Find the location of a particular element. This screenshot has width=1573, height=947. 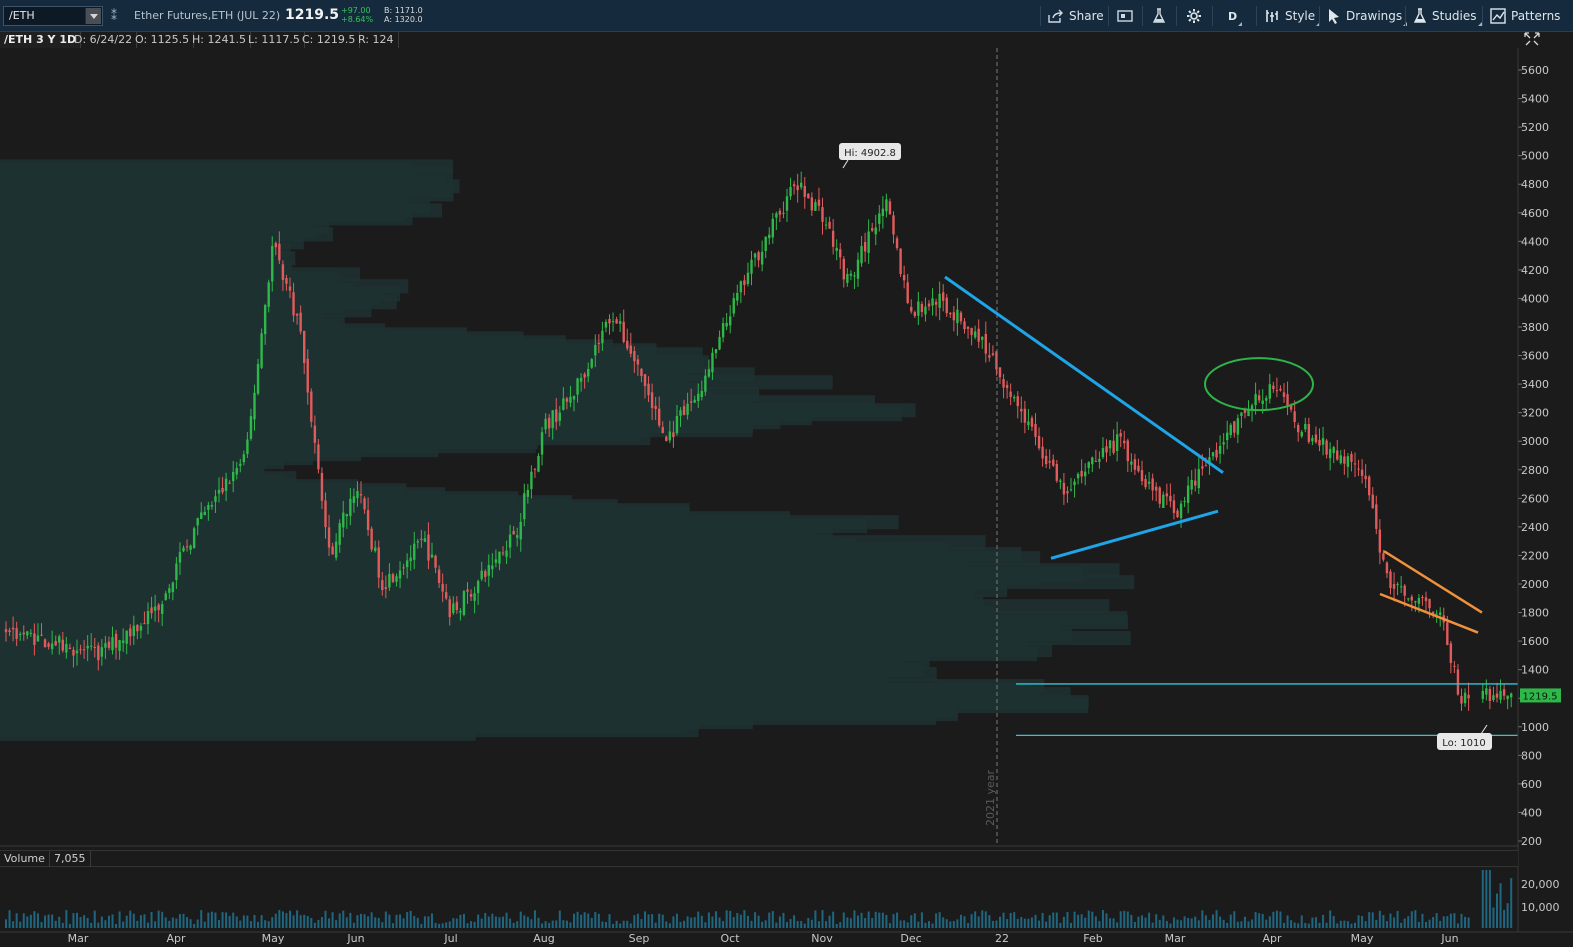

time-tick-label: Jun is located at coordinates (1449, 938).